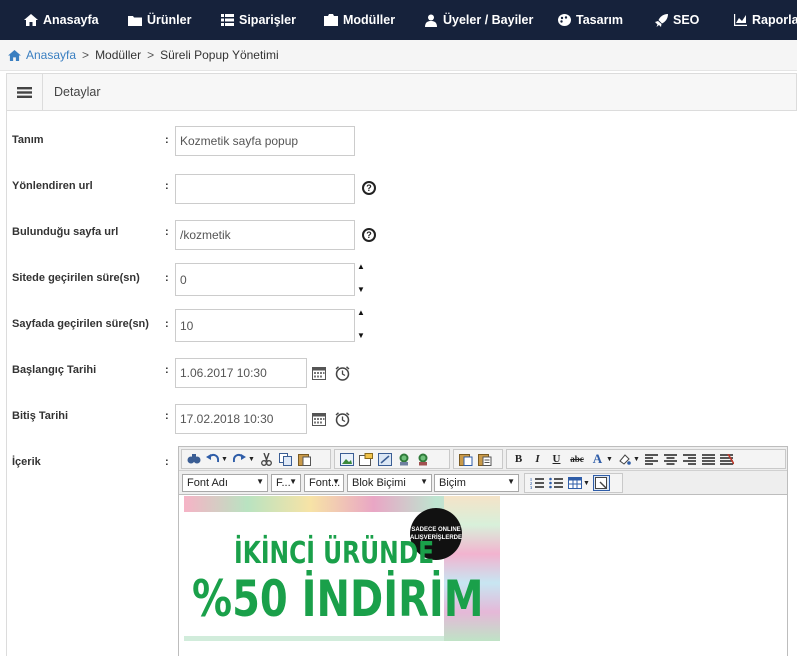 This screenshot has height=656, width=797. I want to click on block-format-select: Blok Biçimi ▼, so click(389, 483).